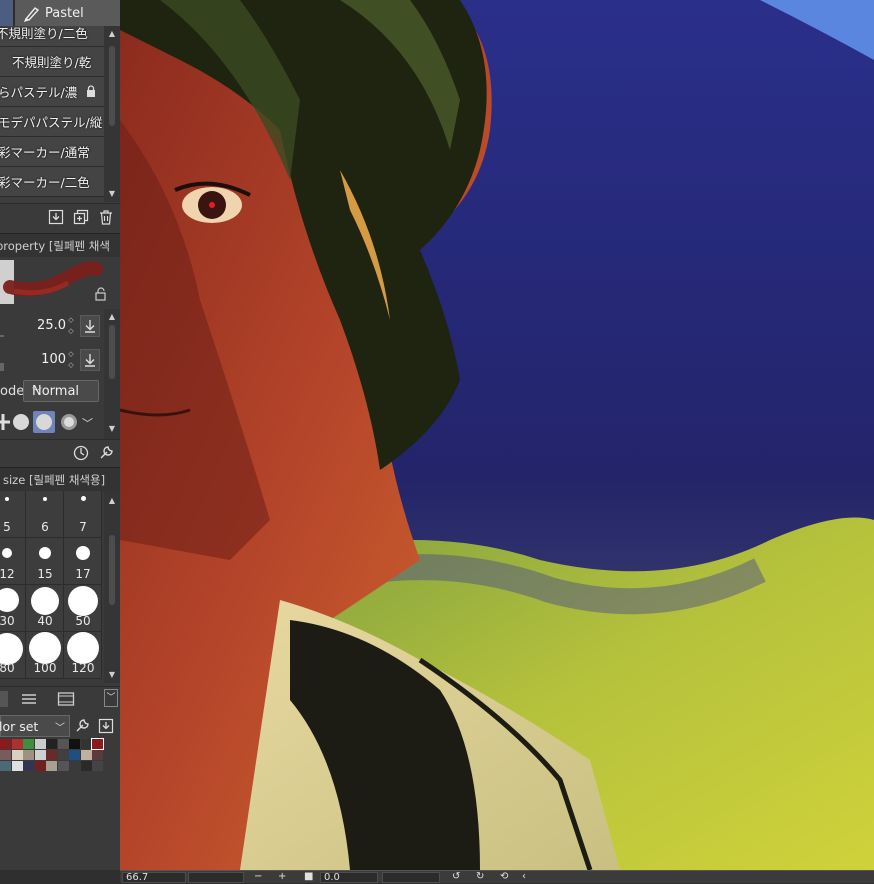  Describe the element at coordinates (71, 326) in the screenshot. I see `brush-size-spinner: ◇ ◇` at that location.